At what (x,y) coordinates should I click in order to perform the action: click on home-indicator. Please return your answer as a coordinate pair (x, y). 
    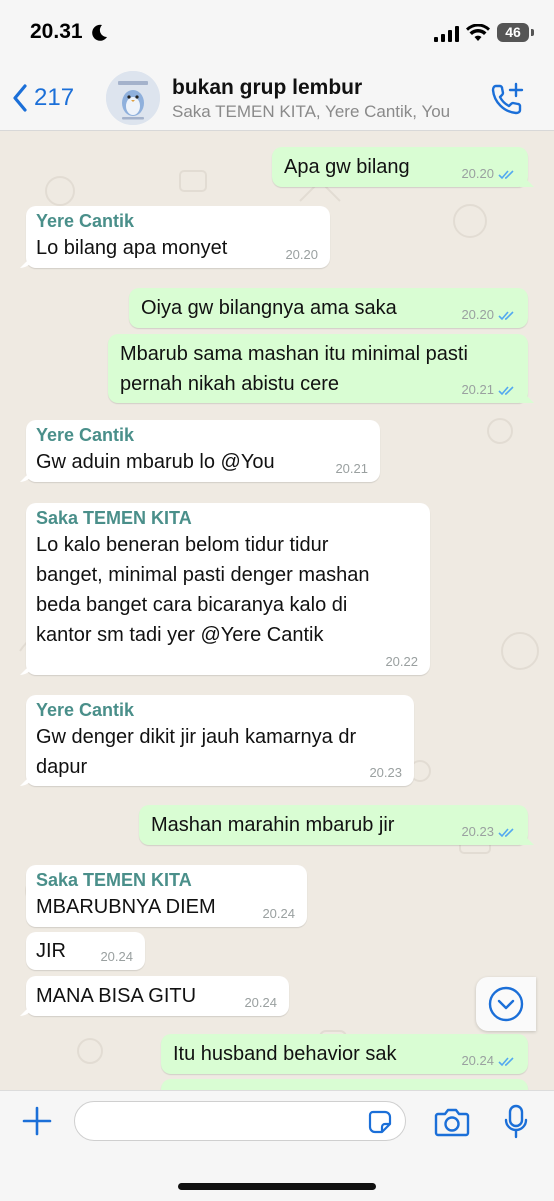
    Looking at the image, I should click on (277, 1186).